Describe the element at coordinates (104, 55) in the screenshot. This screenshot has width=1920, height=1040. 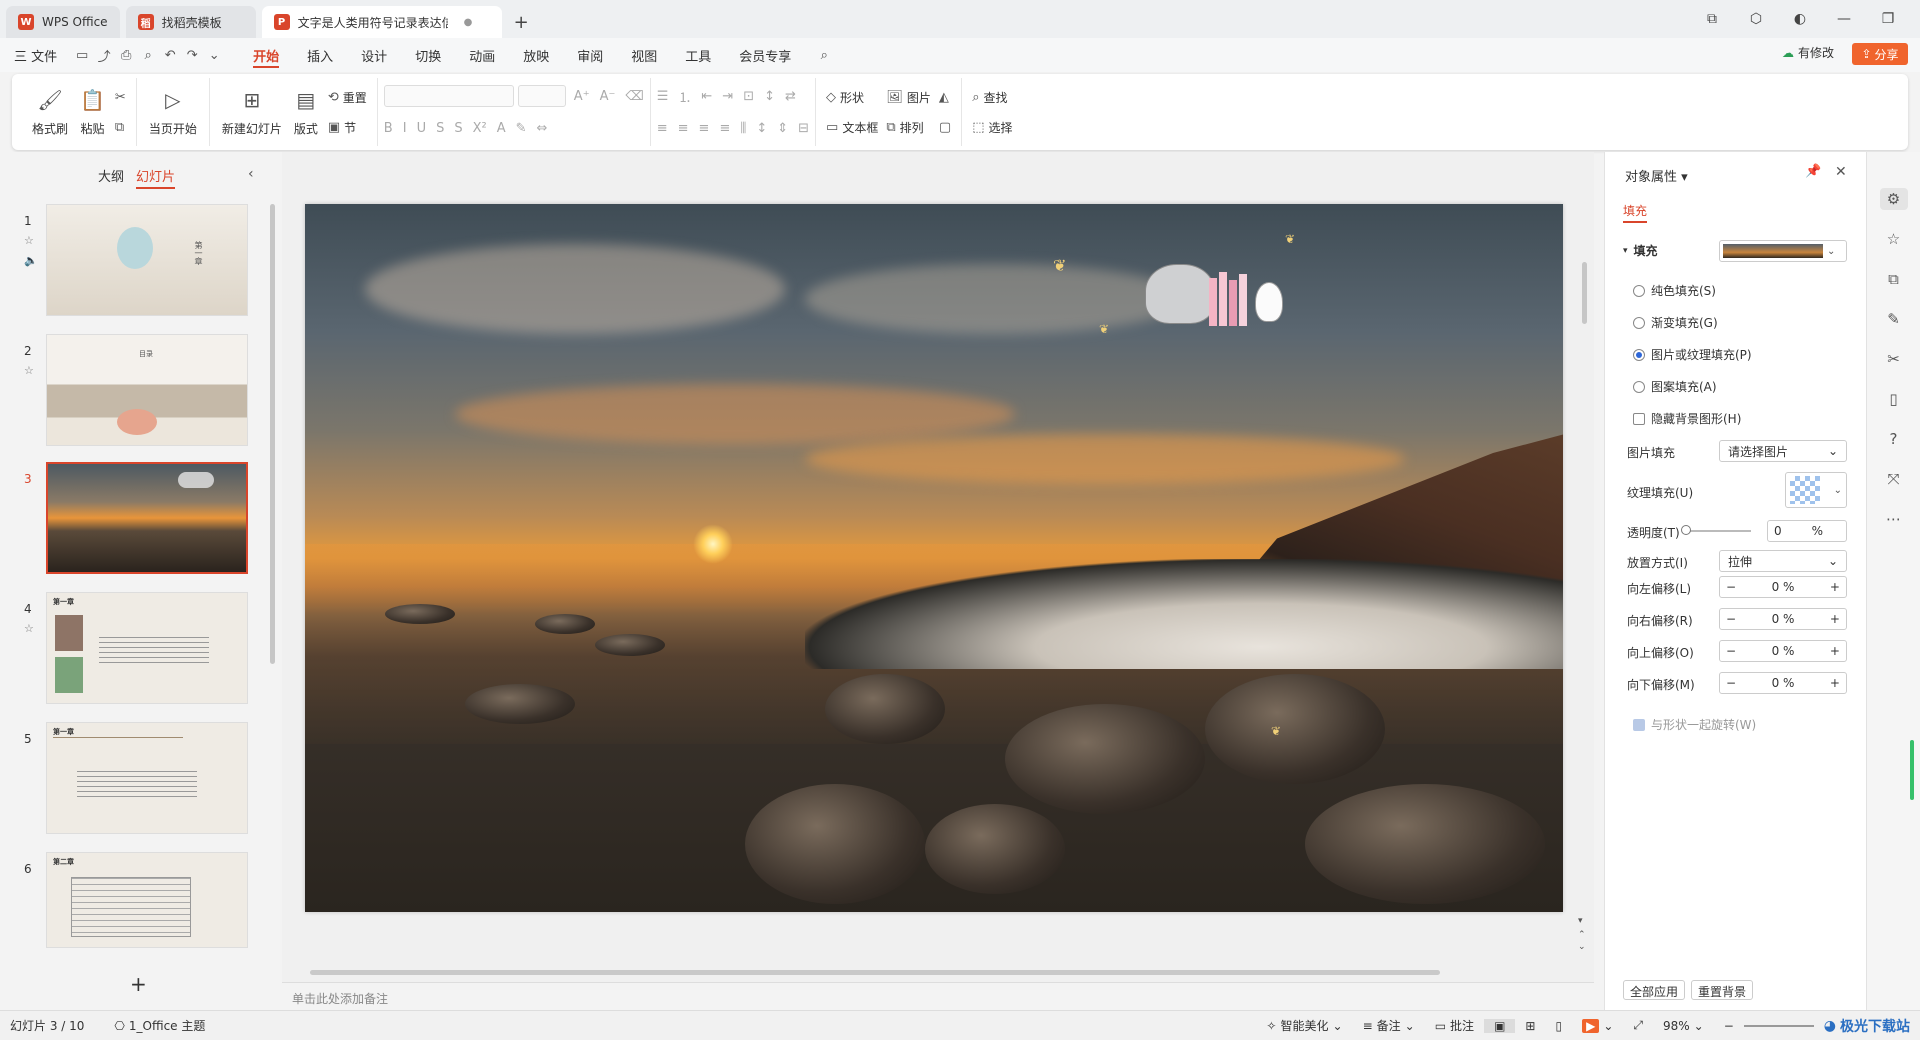
I see `export-icon: ⤴` at that location.